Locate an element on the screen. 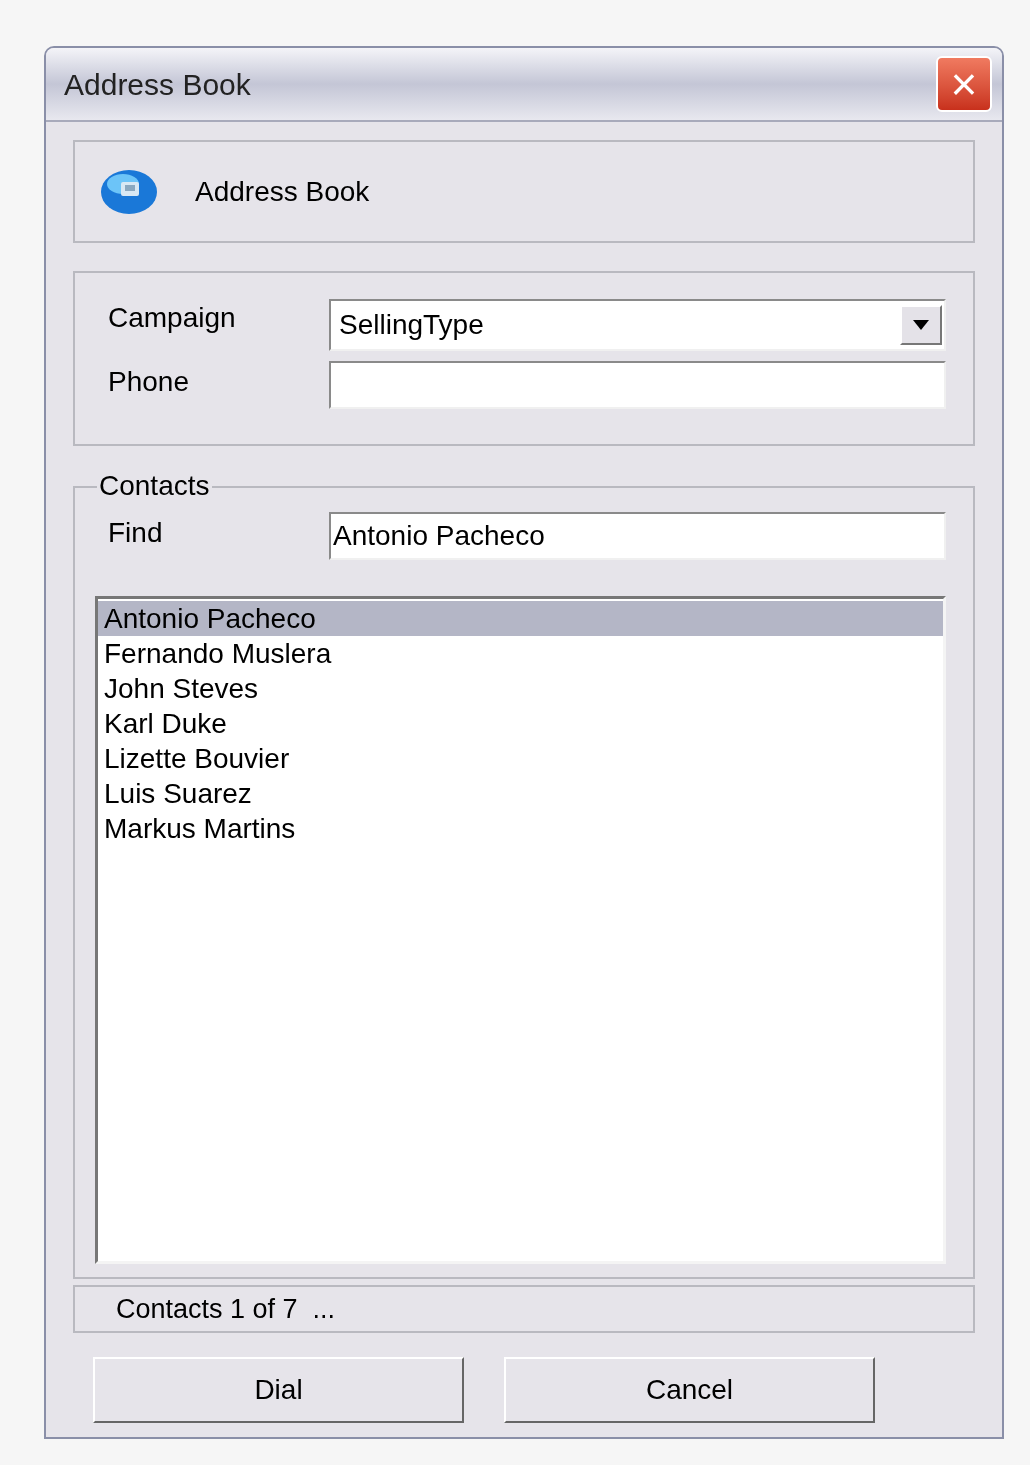 The height and width of the screenshot is (1465, 1030). phone-label: Phone is located at coordinates (149, 382).